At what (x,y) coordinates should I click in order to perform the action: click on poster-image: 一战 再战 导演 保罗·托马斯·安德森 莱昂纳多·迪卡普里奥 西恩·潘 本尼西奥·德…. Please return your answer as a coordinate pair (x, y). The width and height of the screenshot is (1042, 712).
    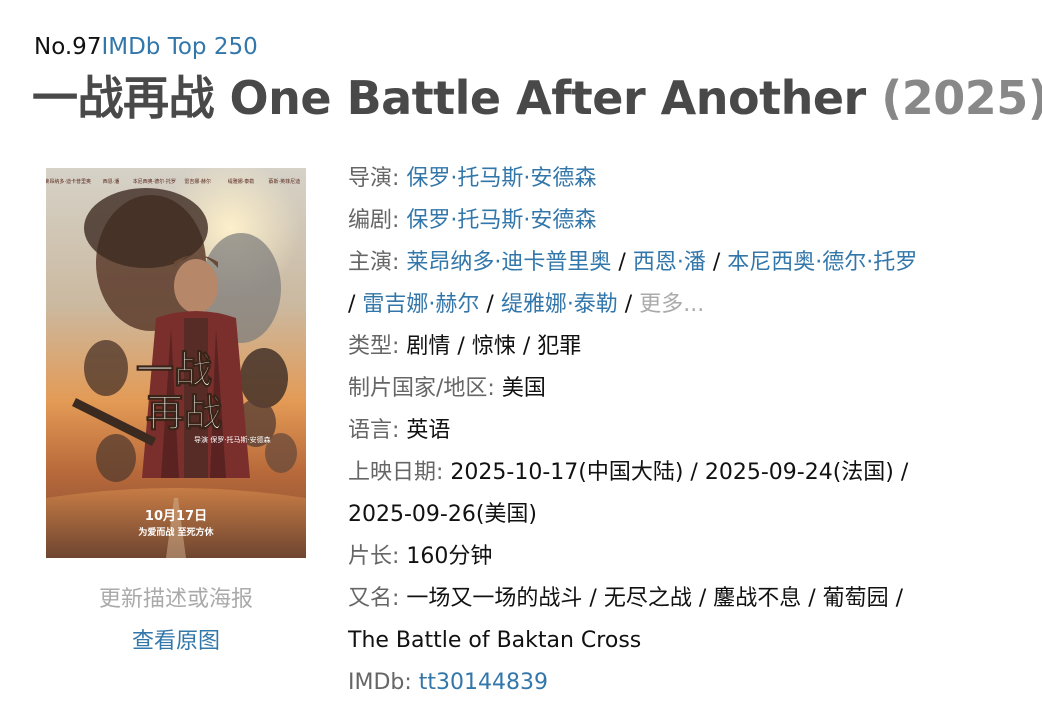
    Looking at the image, I should click on (176, 363).